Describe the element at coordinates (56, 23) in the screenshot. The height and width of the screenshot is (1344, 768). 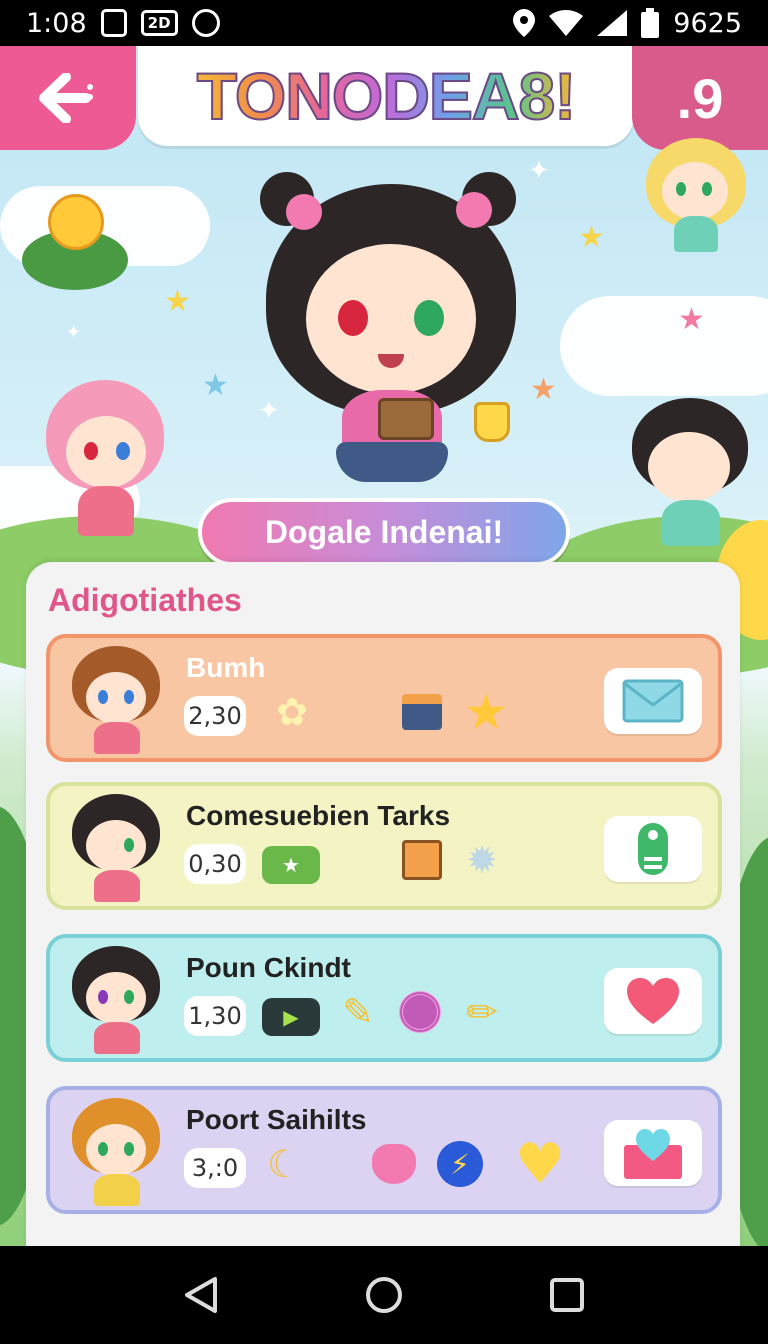
I see `status-time: 1:08` at that location.